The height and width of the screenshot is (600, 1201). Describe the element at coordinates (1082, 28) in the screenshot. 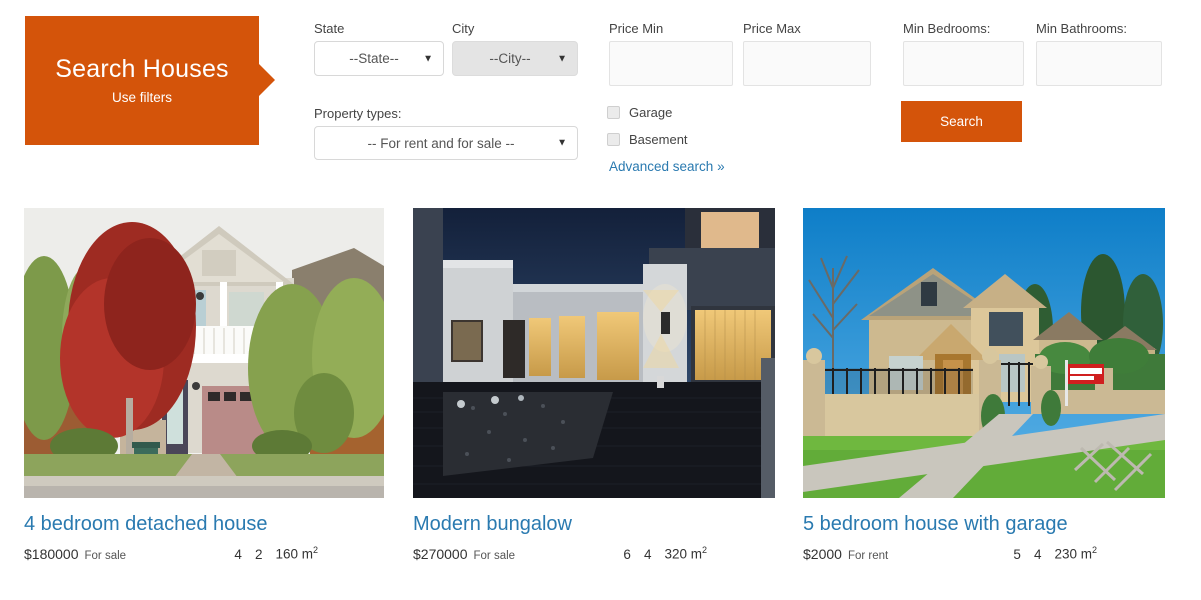

I see `min-bathrooms-label: Min Bathrooms:` at that location.